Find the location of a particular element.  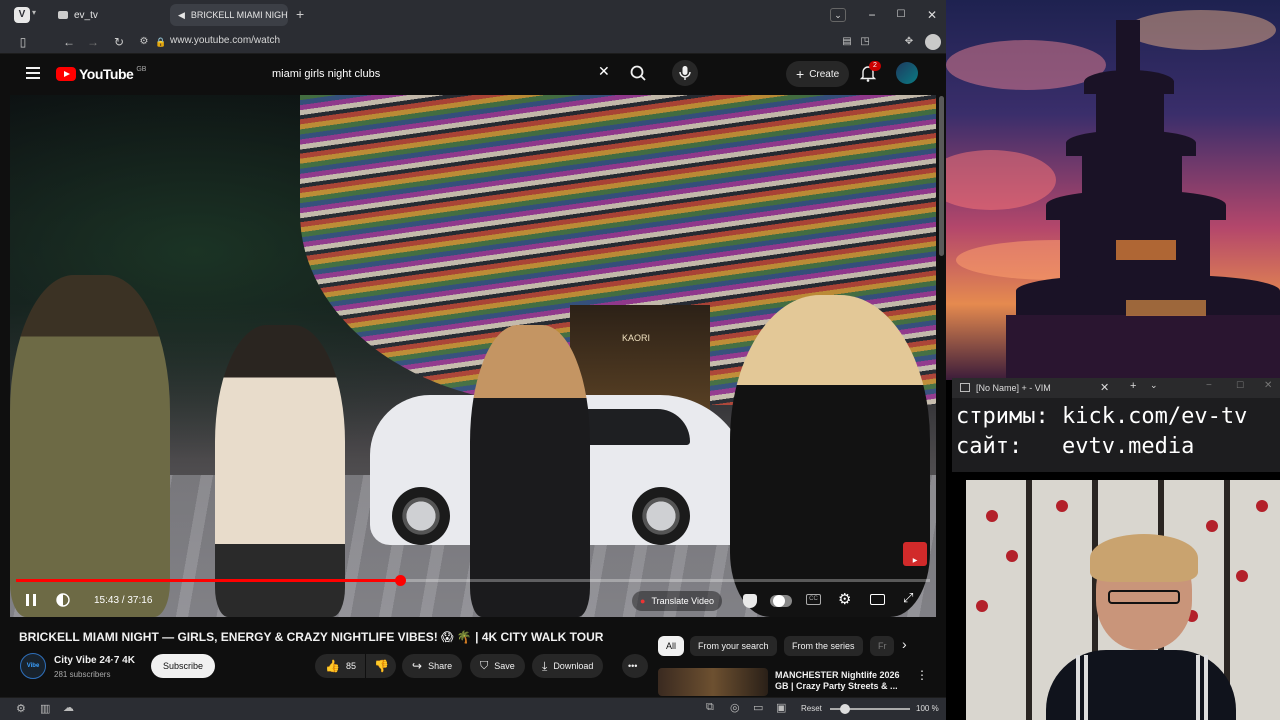

chip-from-your-search: From your search is located at coordinates (733, 646).